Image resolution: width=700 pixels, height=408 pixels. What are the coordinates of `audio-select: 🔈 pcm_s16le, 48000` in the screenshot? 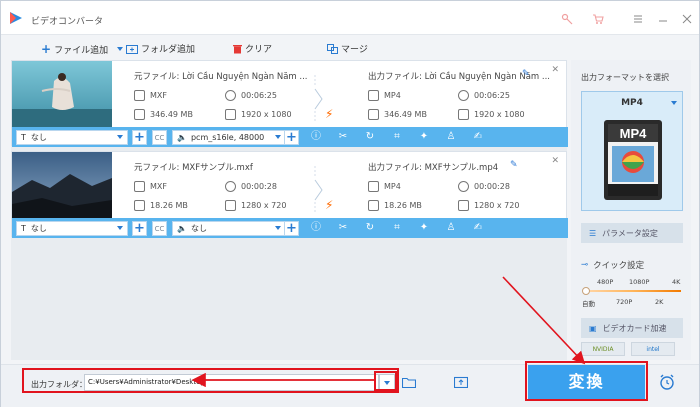 It's located at (229, 137).